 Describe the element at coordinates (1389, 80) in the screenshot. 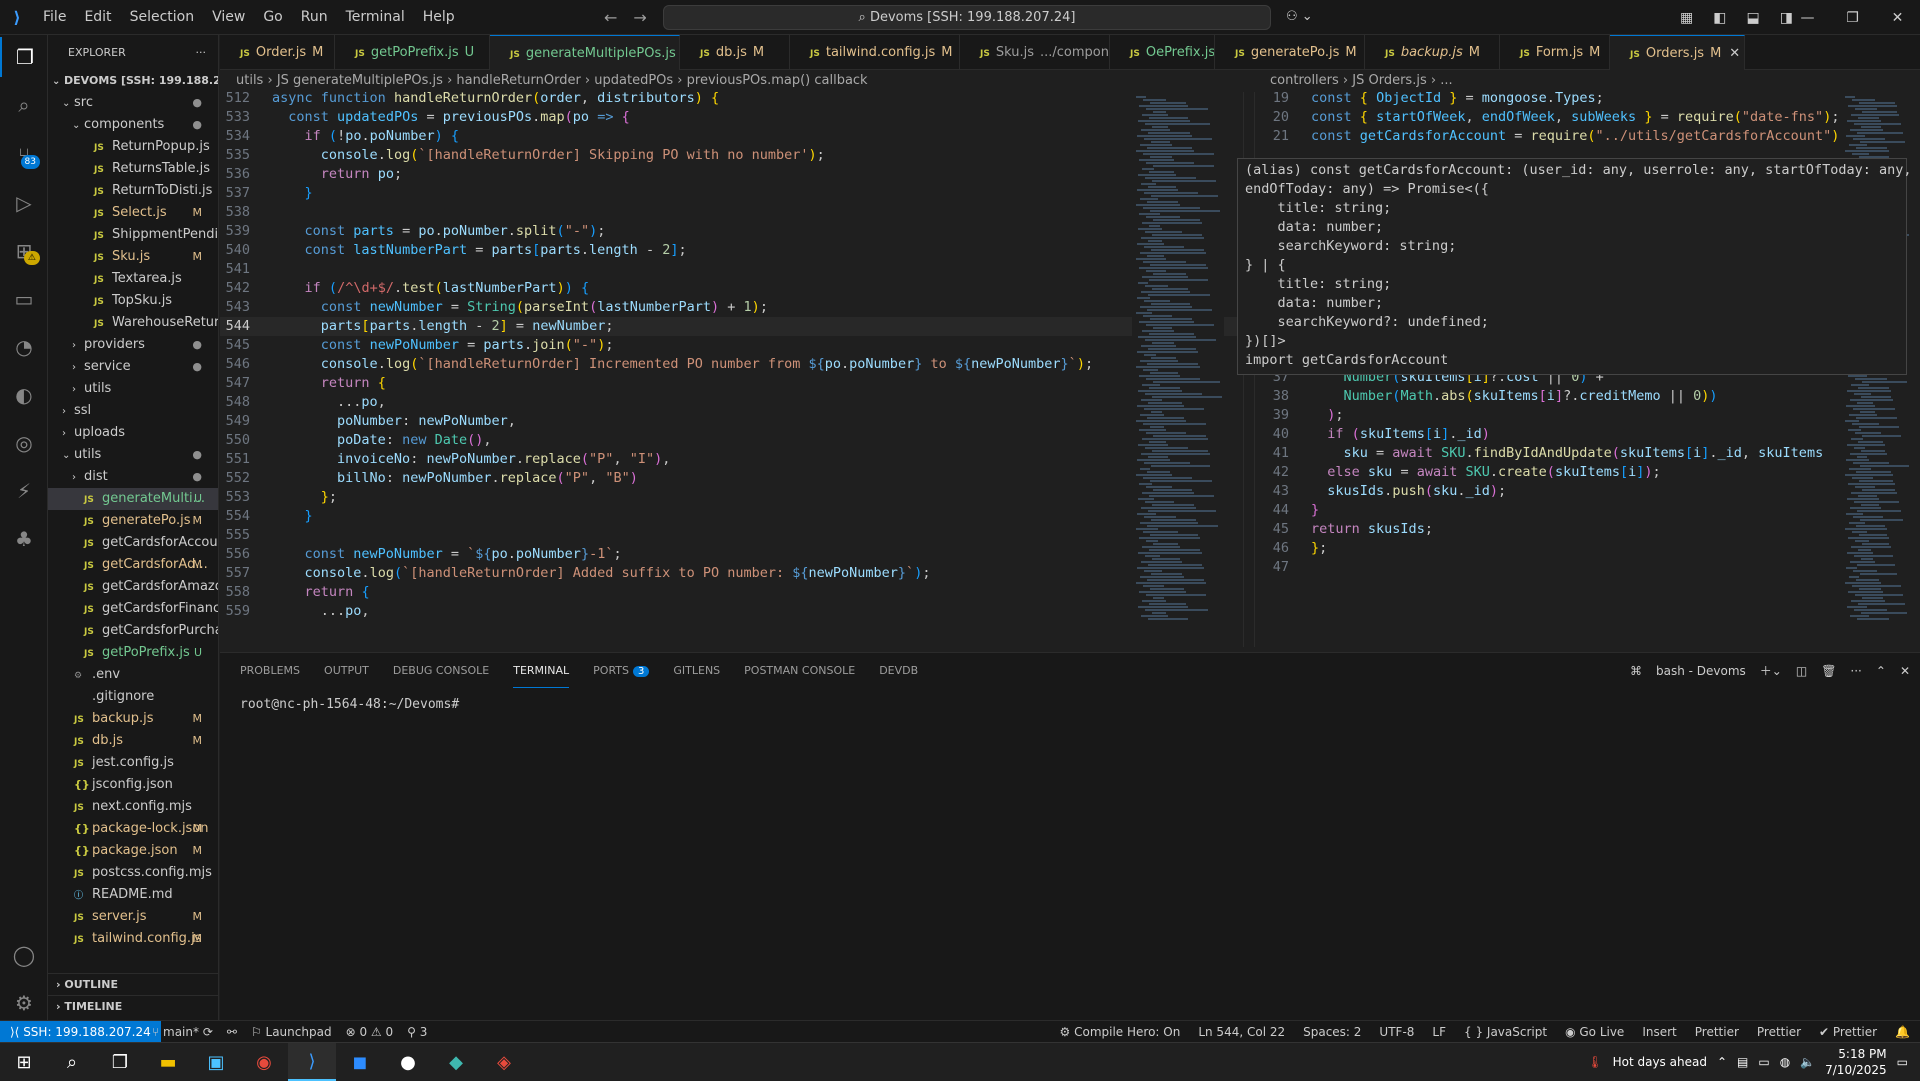

I see `breadcrumb-item: JS Orders.js` at that location.